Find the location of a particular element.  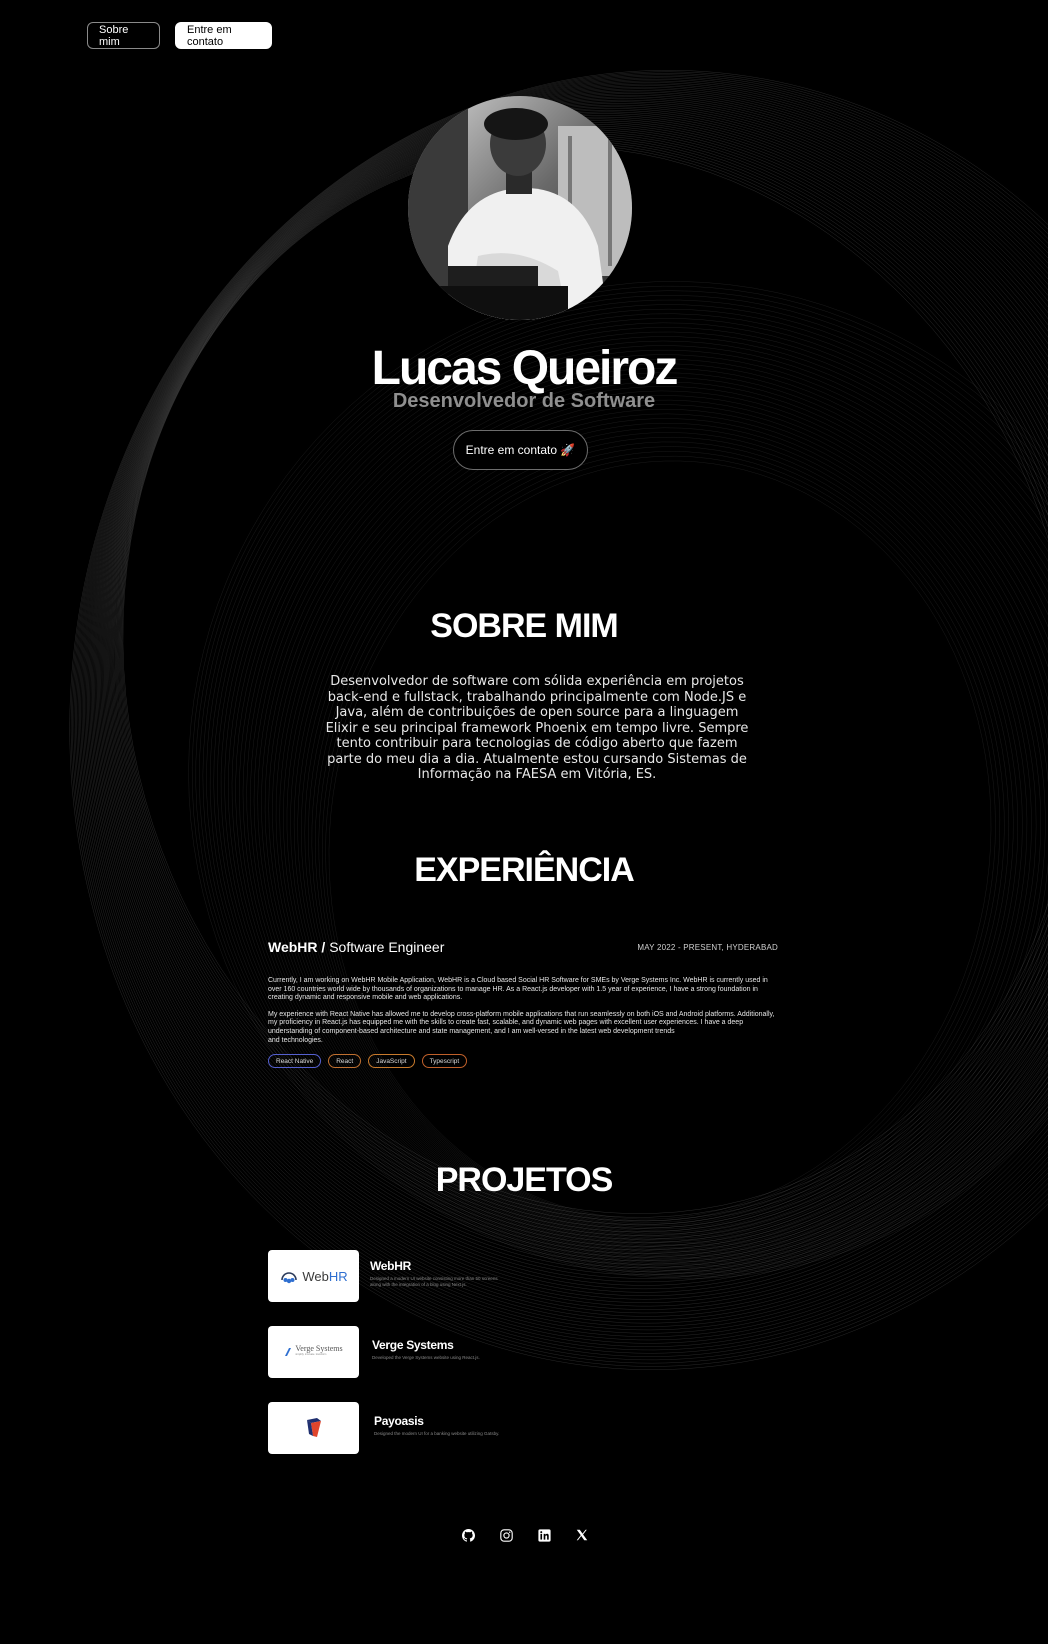

webhr-logo-hr: HR is located at coordinates (338, 1276).